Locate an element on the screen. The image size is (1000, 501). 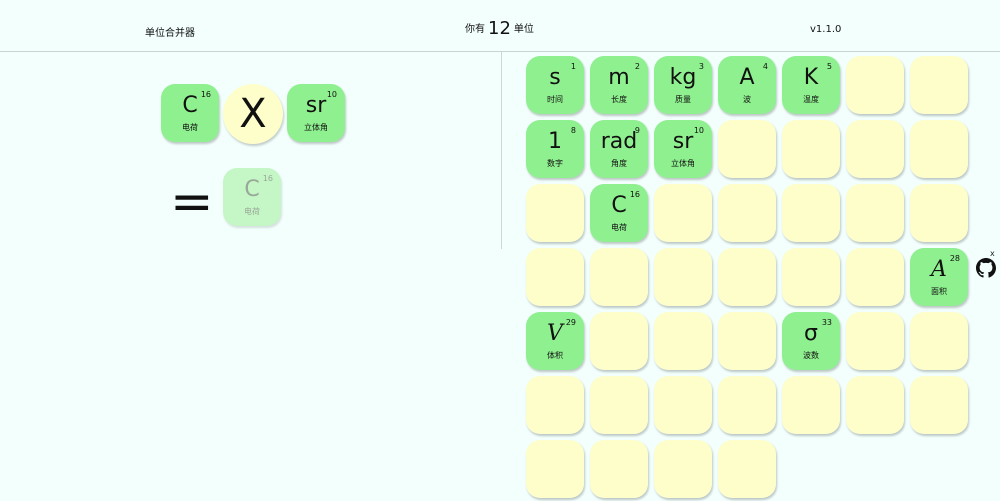
unit-label: 长度 is located at coordinates (619, 99).